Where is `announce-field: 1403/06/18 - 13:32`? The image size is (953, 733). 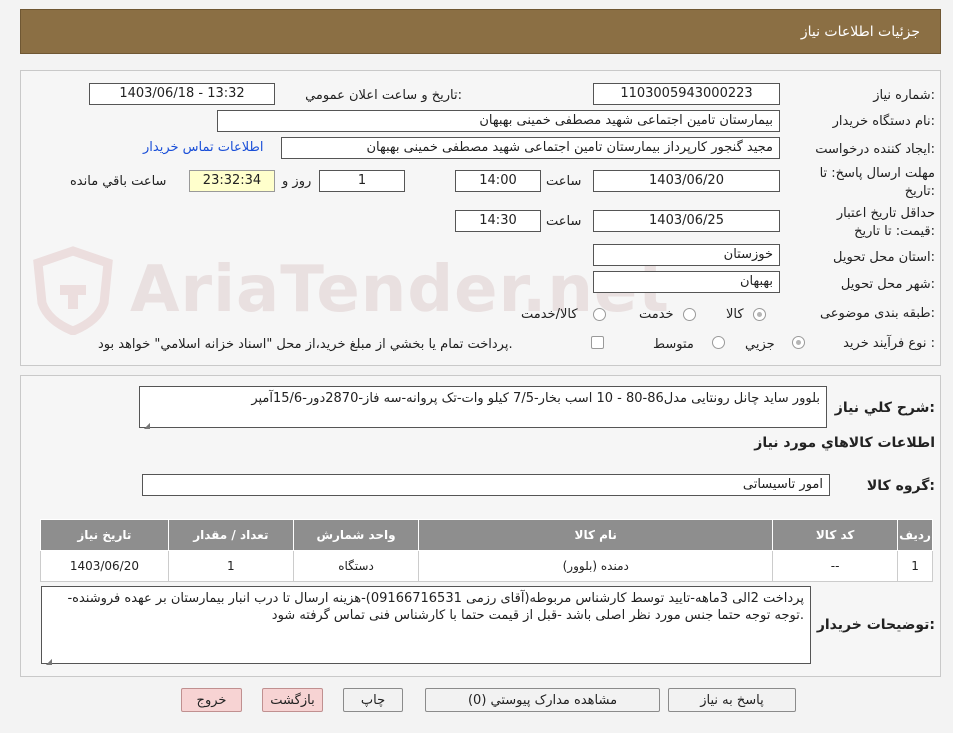 announce-field: 1403/06/18 - 13:32 is located at coordinates (182, 94).